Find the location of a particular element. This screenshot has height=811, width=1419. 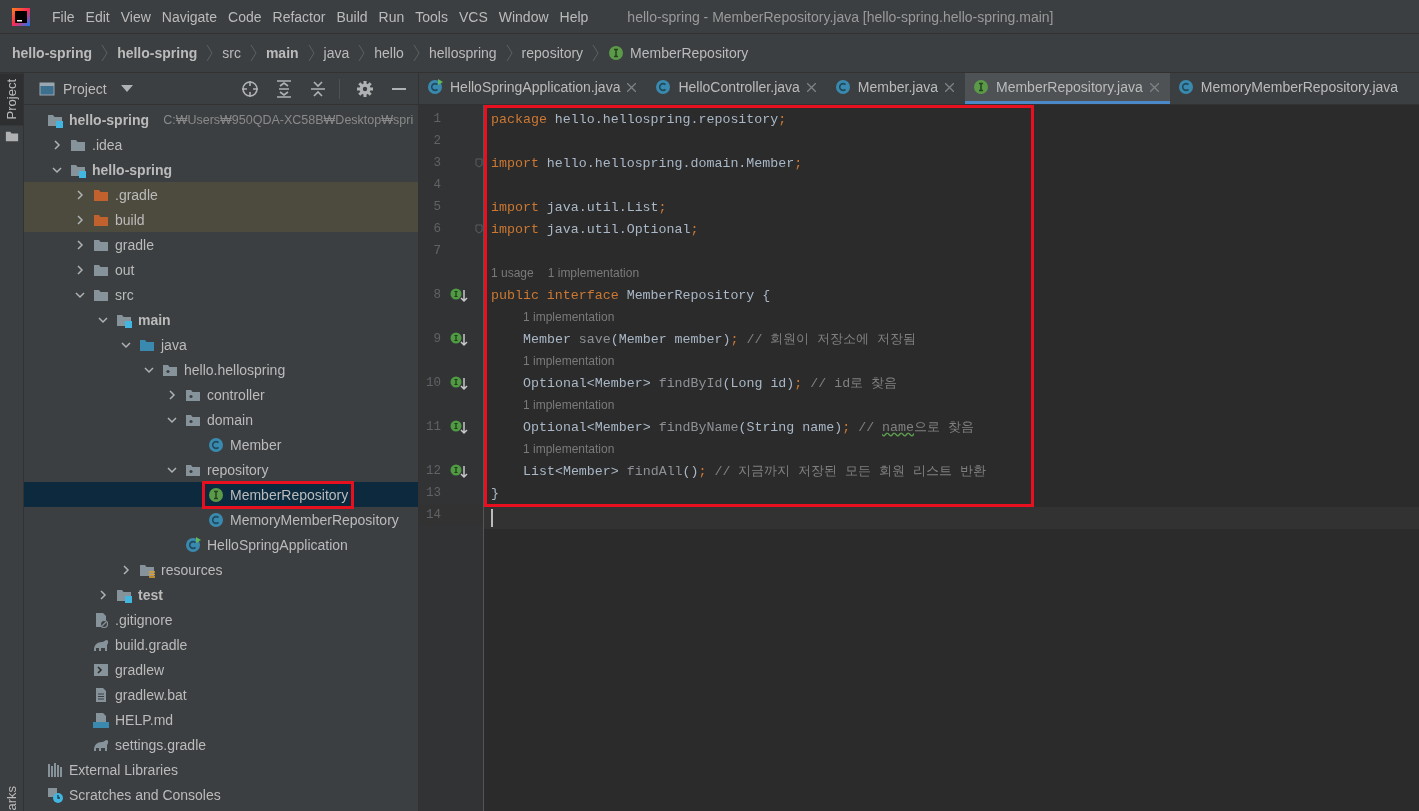

menu-item: Window is located at coordinates (523, 16).